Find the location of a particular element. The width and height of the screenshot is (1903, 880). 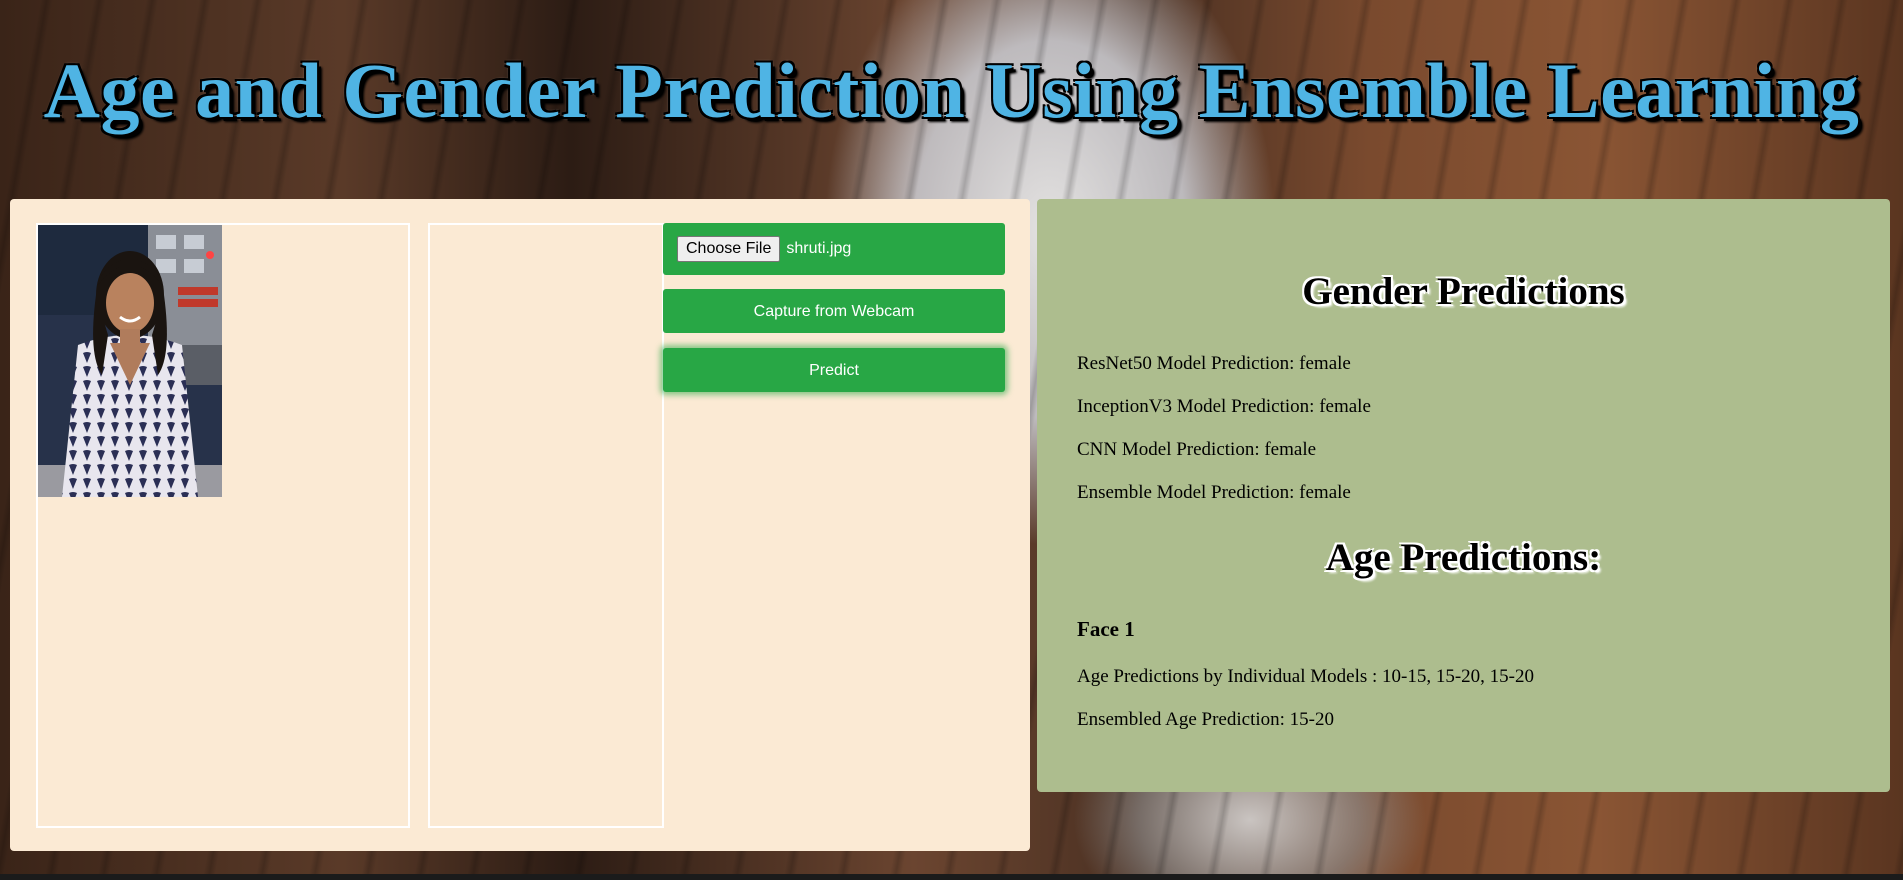

gender-predictions-heading: Gender Predictions is located at coordinates (1463, 291).